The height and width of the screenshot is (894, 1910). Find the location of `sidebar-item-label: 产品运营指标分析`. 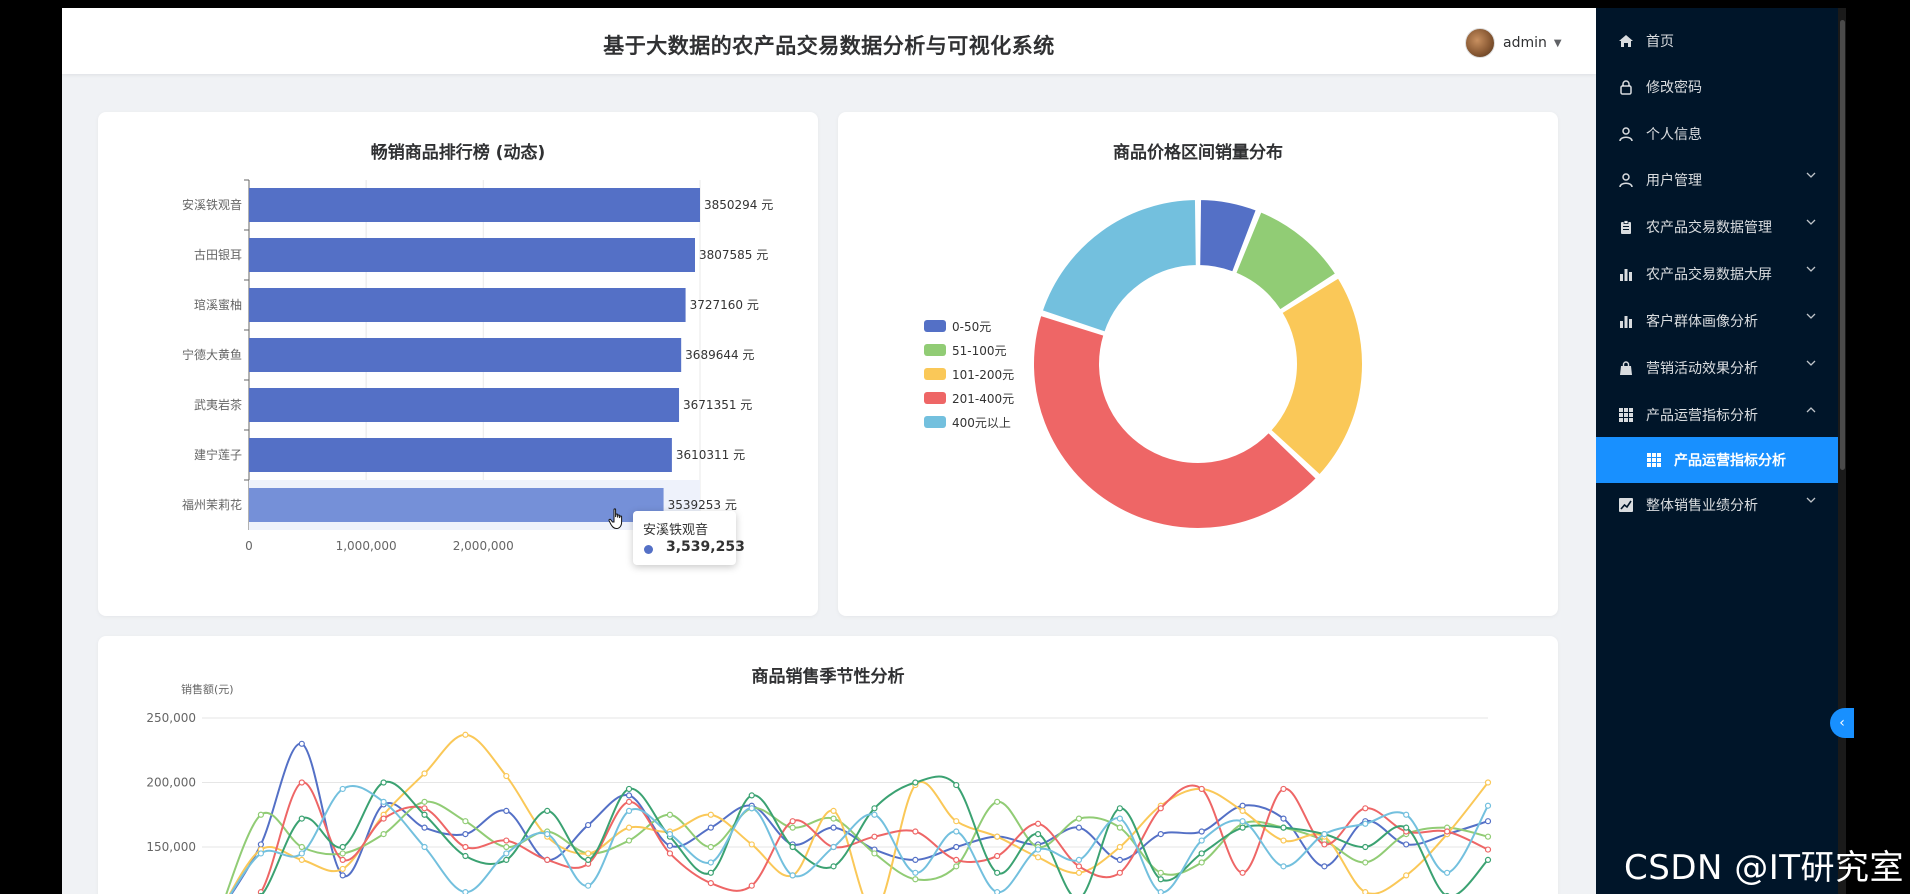

sidebar-item-label: 产品运营指标分析 is located at coordinates (1702, 416).